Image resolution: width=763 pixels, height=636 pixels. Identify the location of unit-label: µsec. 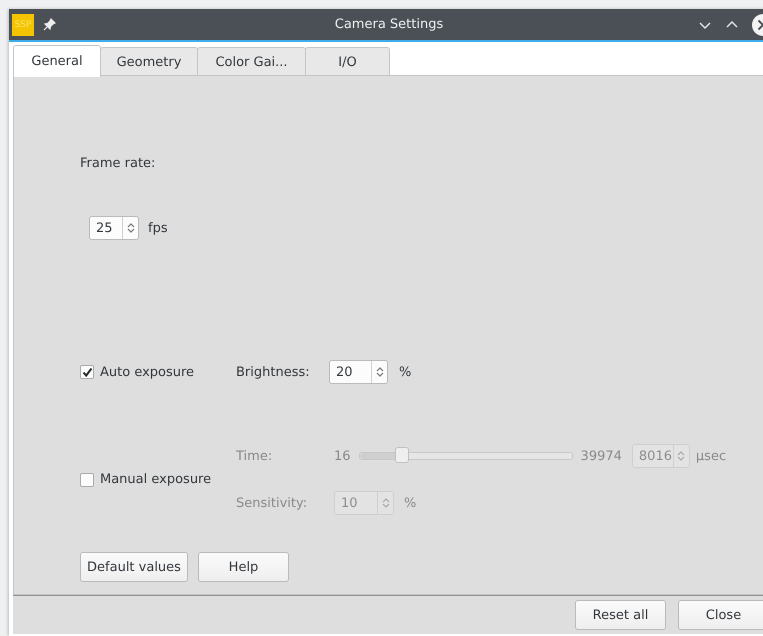
(711, 456).